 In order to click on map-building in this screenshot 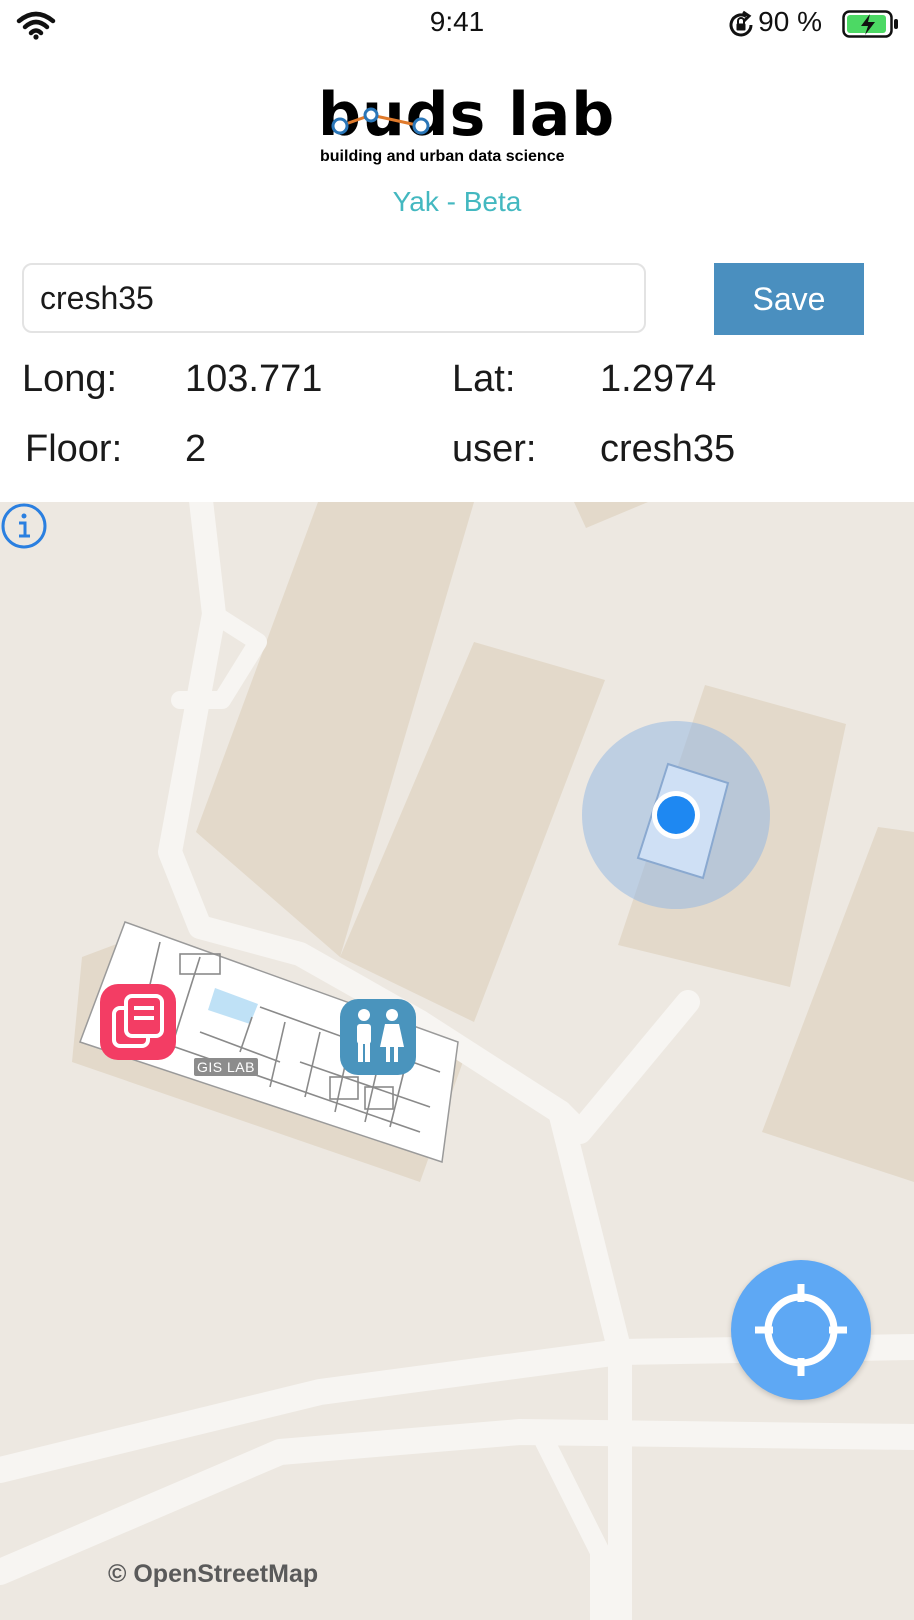, I will do `click(611, 515)`.